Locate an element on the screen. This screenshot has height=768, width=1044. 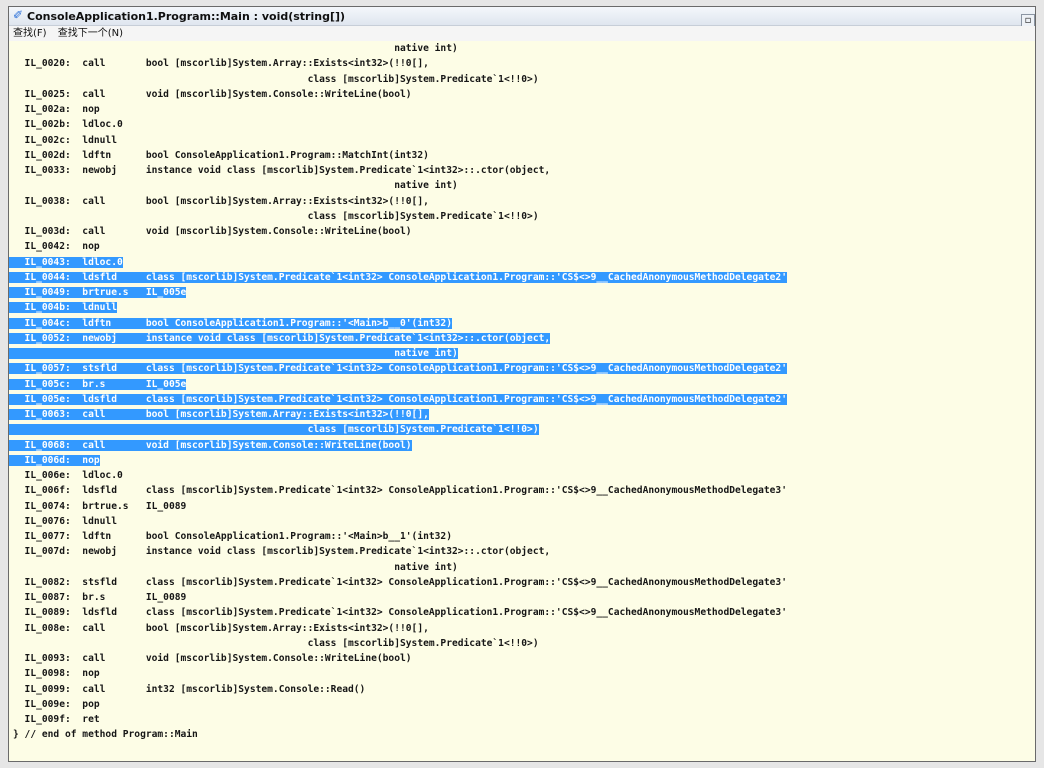
code-line: IL_0074: brtrue.s IL_0089 is located at coordinates (522, 506).